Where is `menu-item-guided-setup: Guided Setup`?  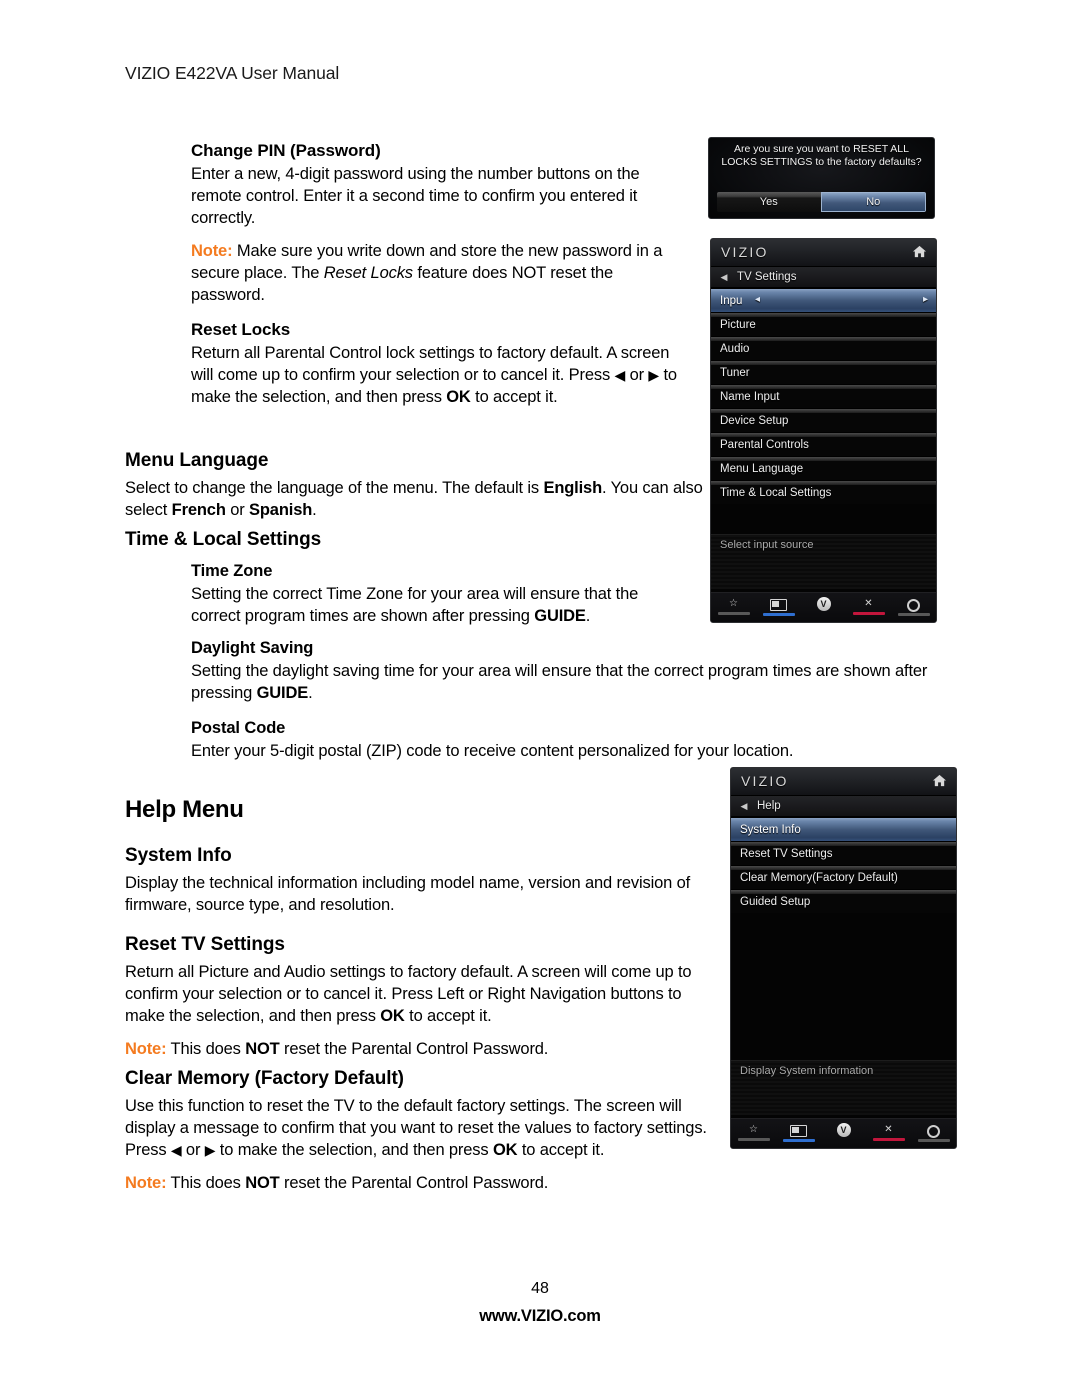 menu-item-guided-setup: Guided Setup is located at coordinates (843, 901).